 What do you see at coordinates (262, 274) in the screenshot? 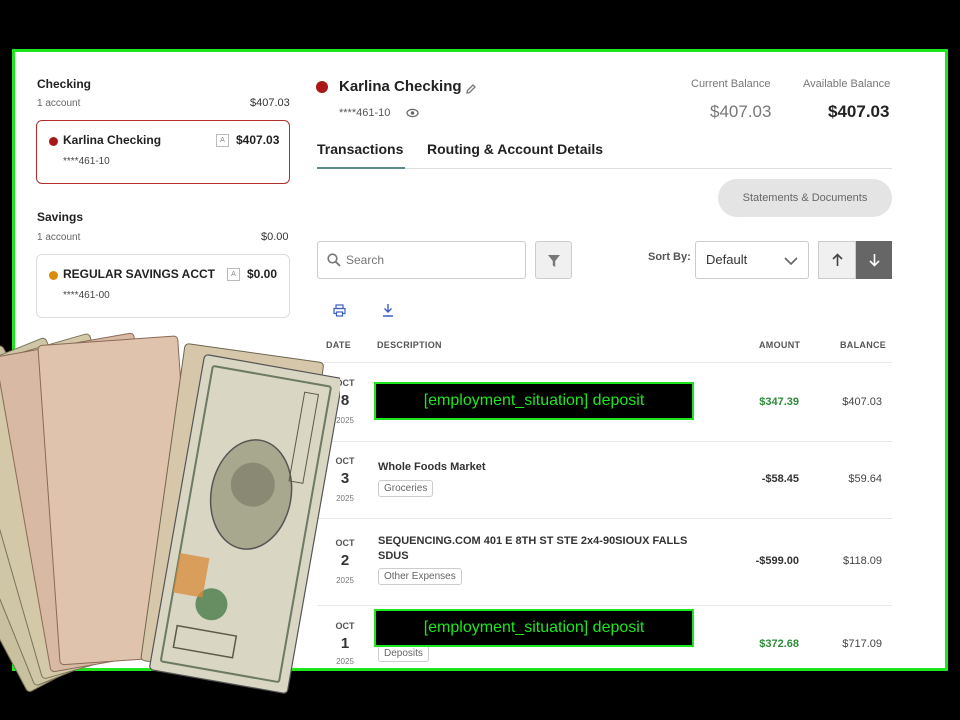
I see `account-balance: $0.00` at bounding box center [262, 274].